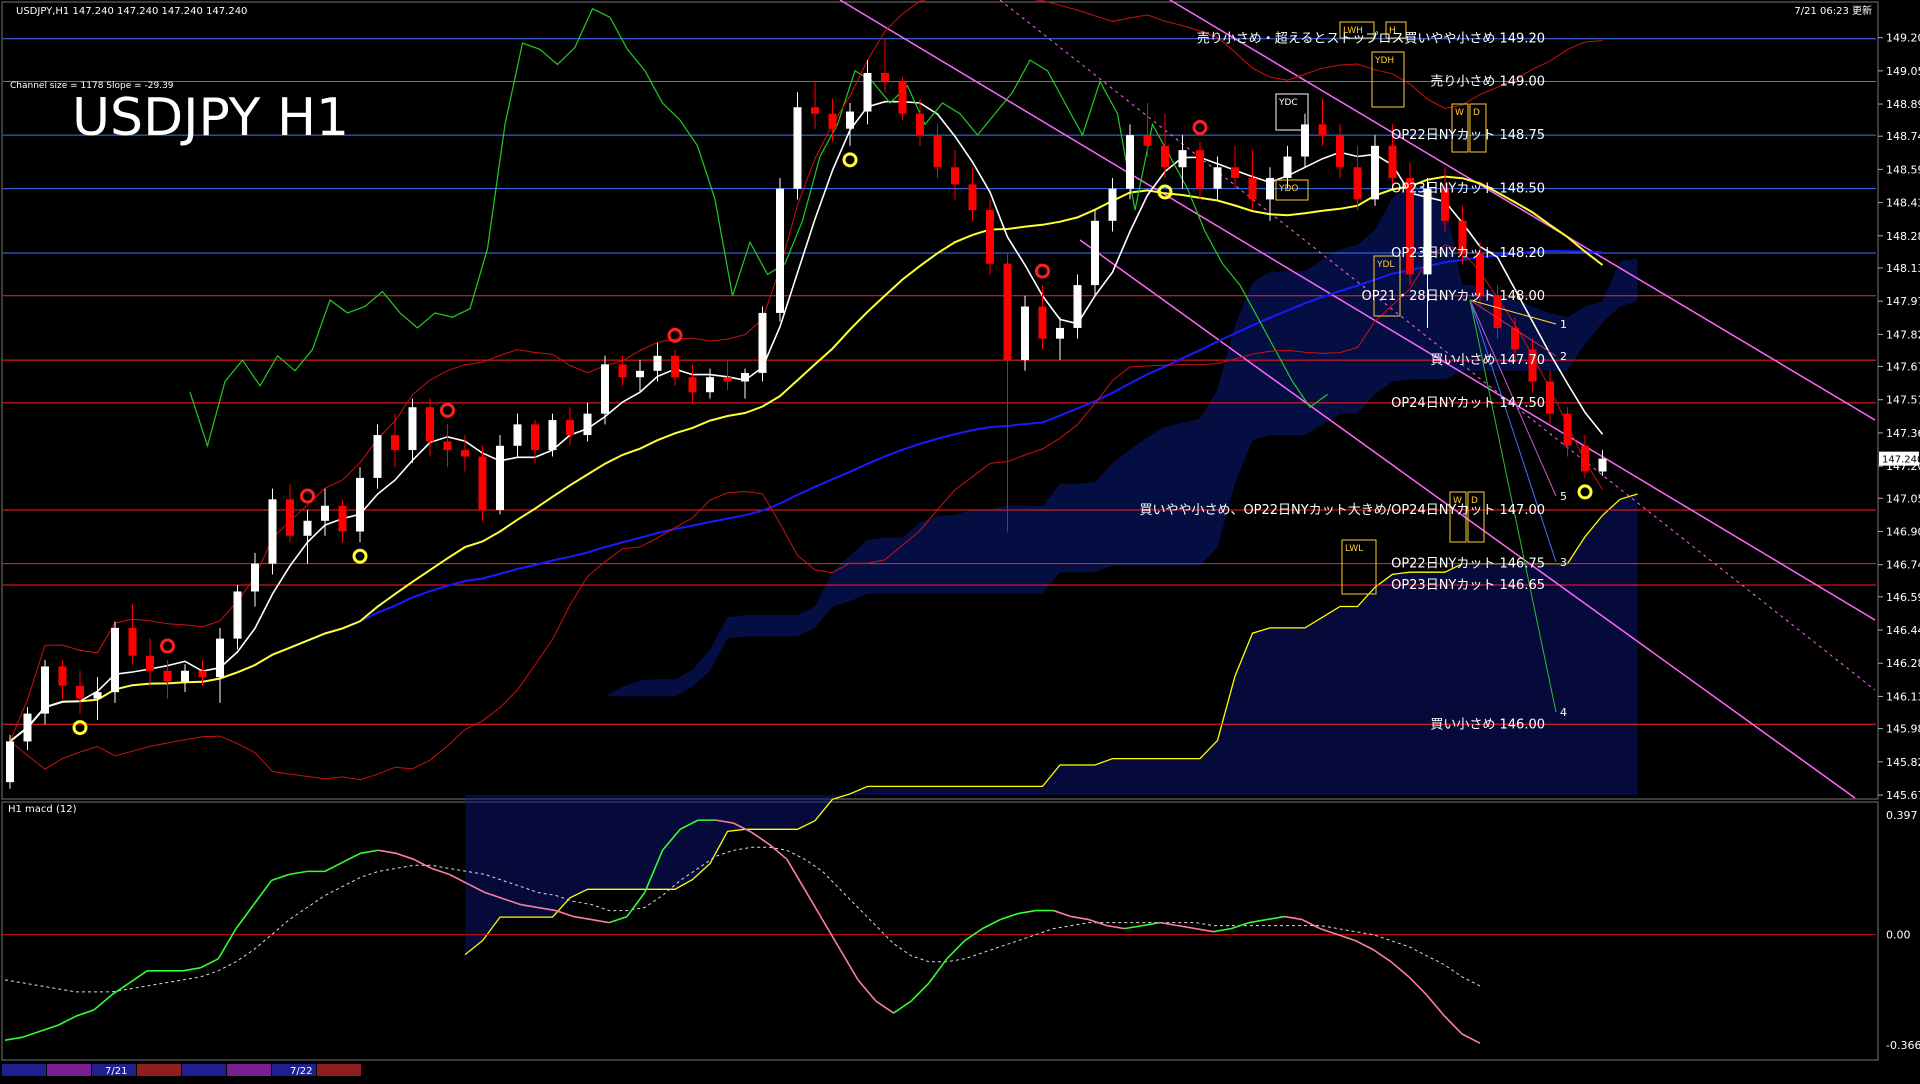 The height and width of the screenshot is (1084, 1920). I want to click on range-box-label: YDO, so click(1288, 189).